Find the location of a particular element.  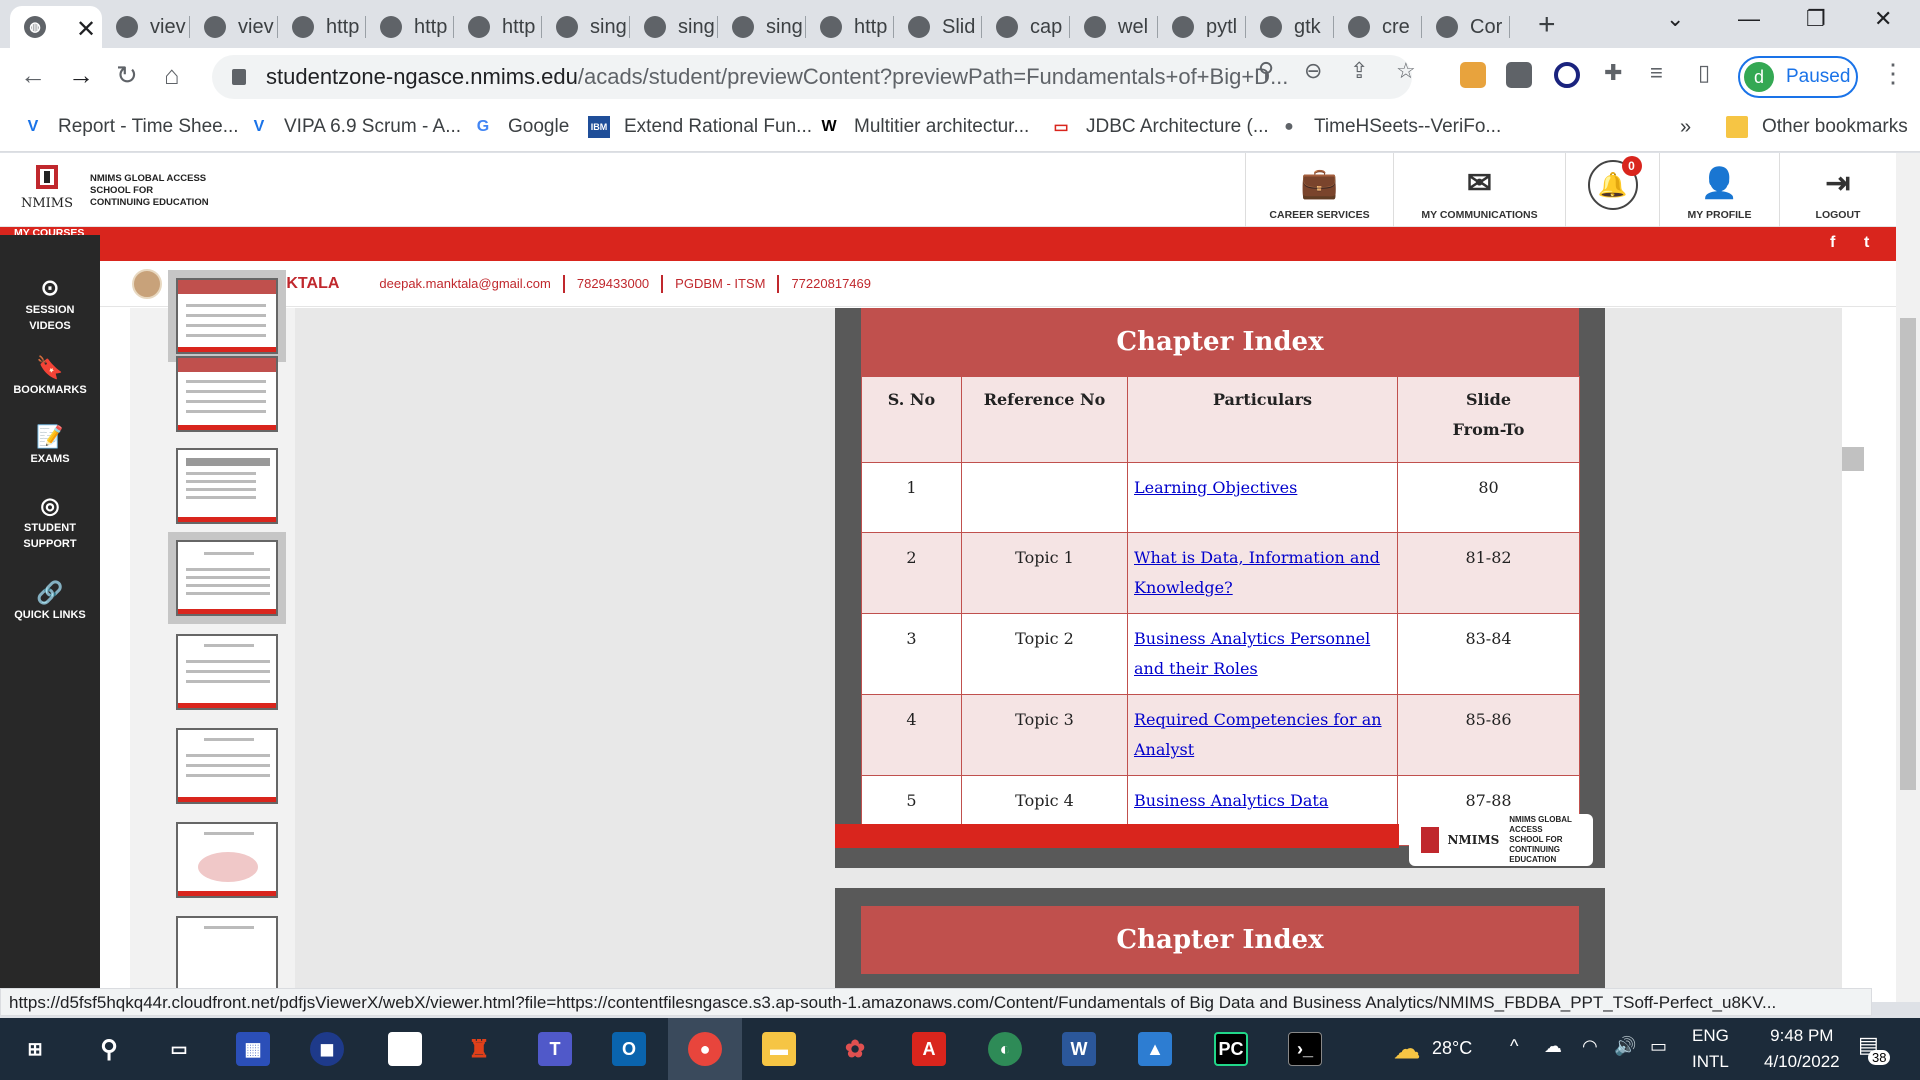

thumbnail-panel is located at coordinates (212, 636).